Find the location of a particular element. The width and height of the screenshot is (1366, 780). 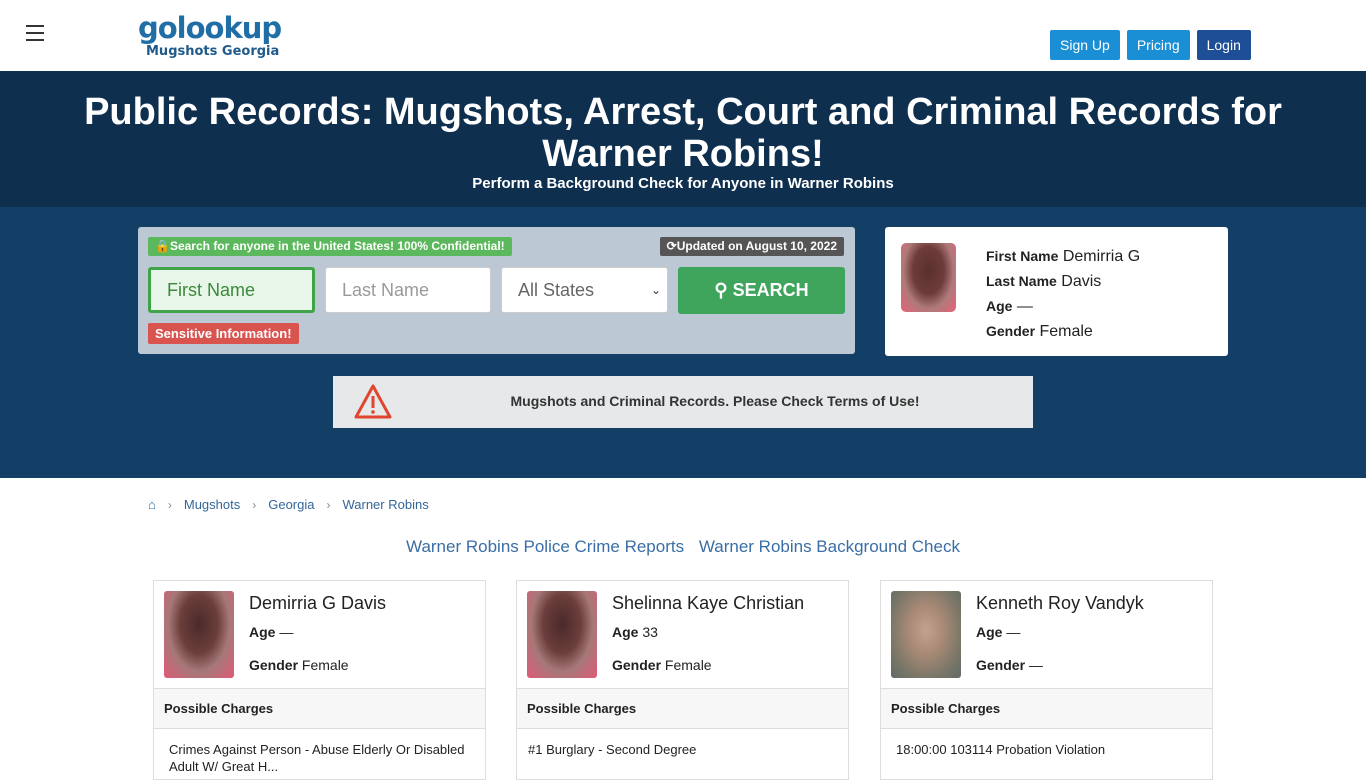

last-name-input: Last Name is located at coordinates (408, 290).